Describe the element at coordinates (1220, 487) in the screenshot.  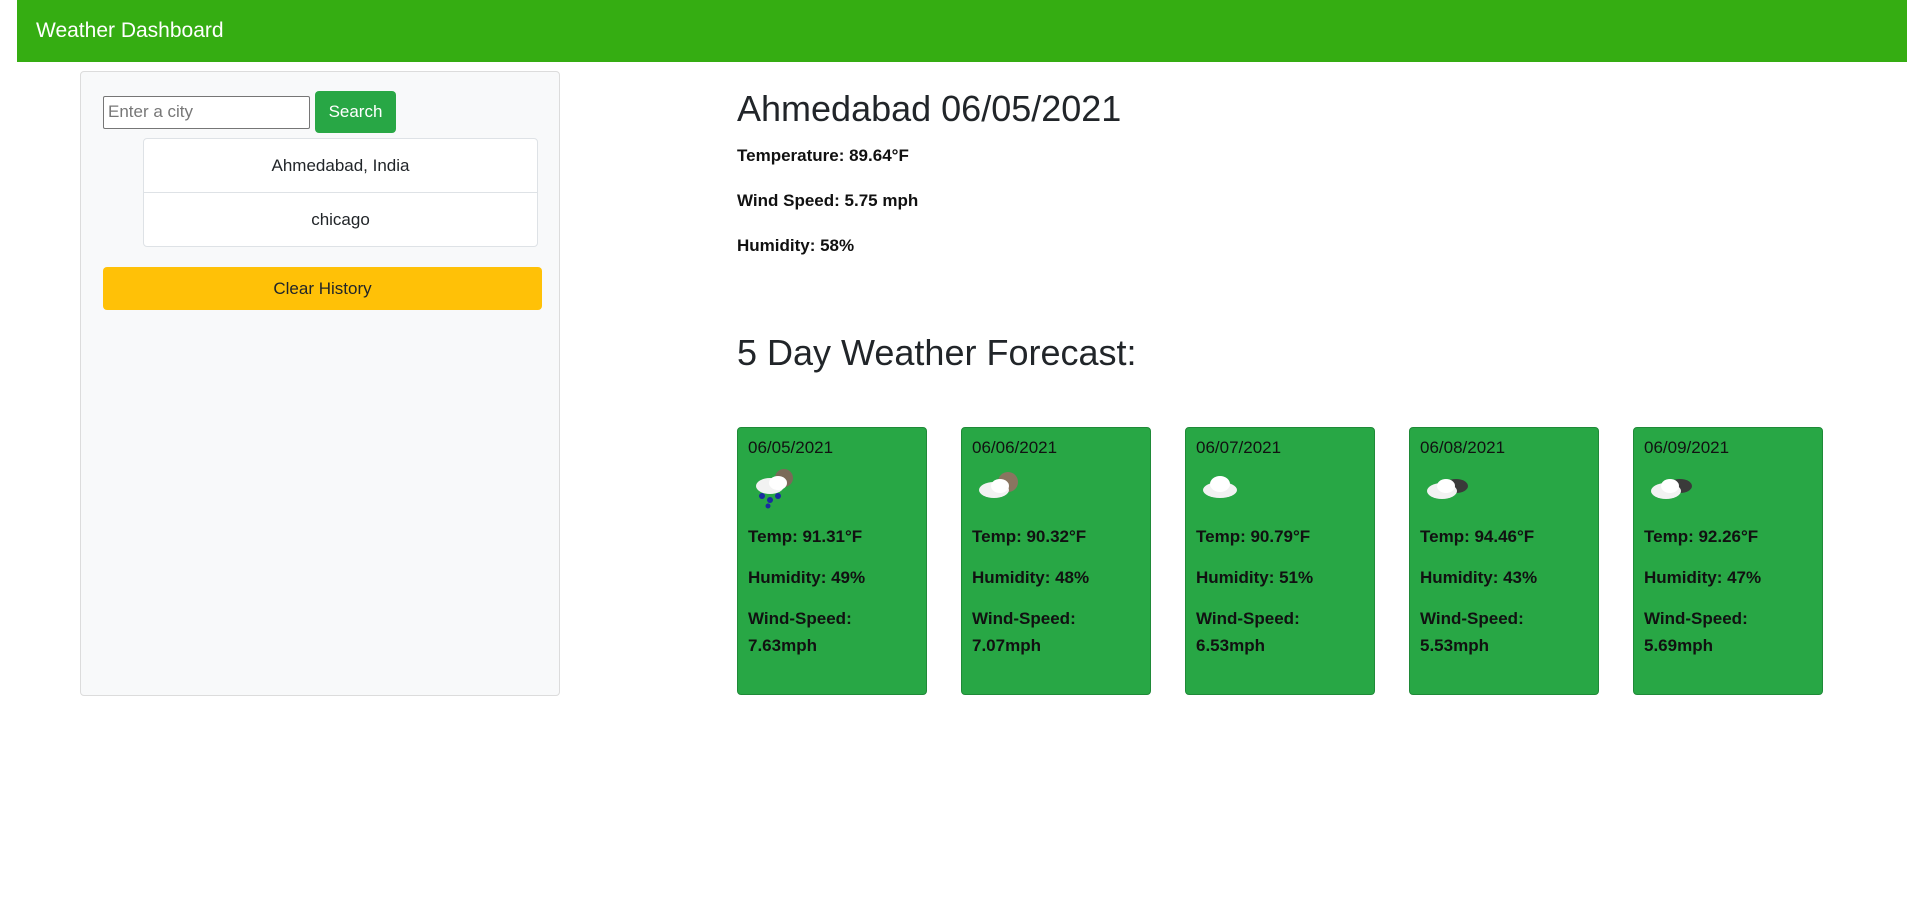
I see `cloud-icon` at that location.